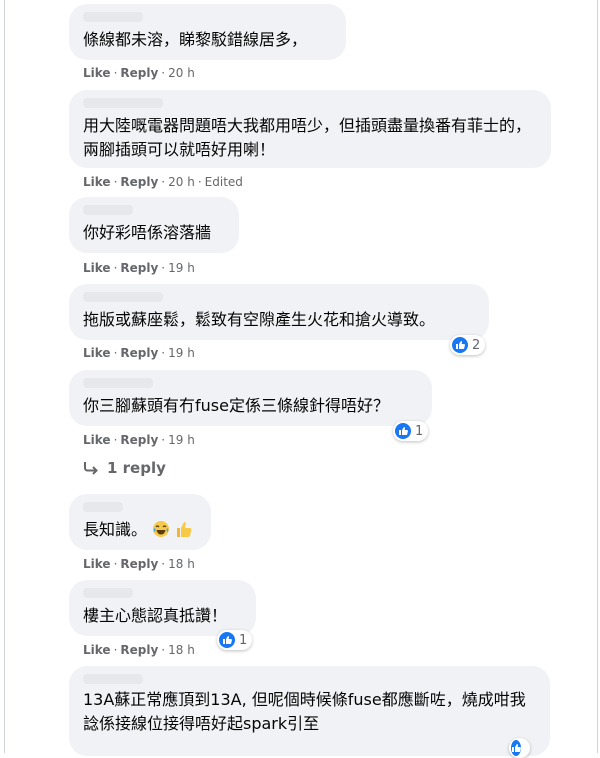 Image resolution: width=600 pixels, height=758 pixels. I want to click on comment-bubble: 你好彩唔係溶落牆, so click(154, 225).